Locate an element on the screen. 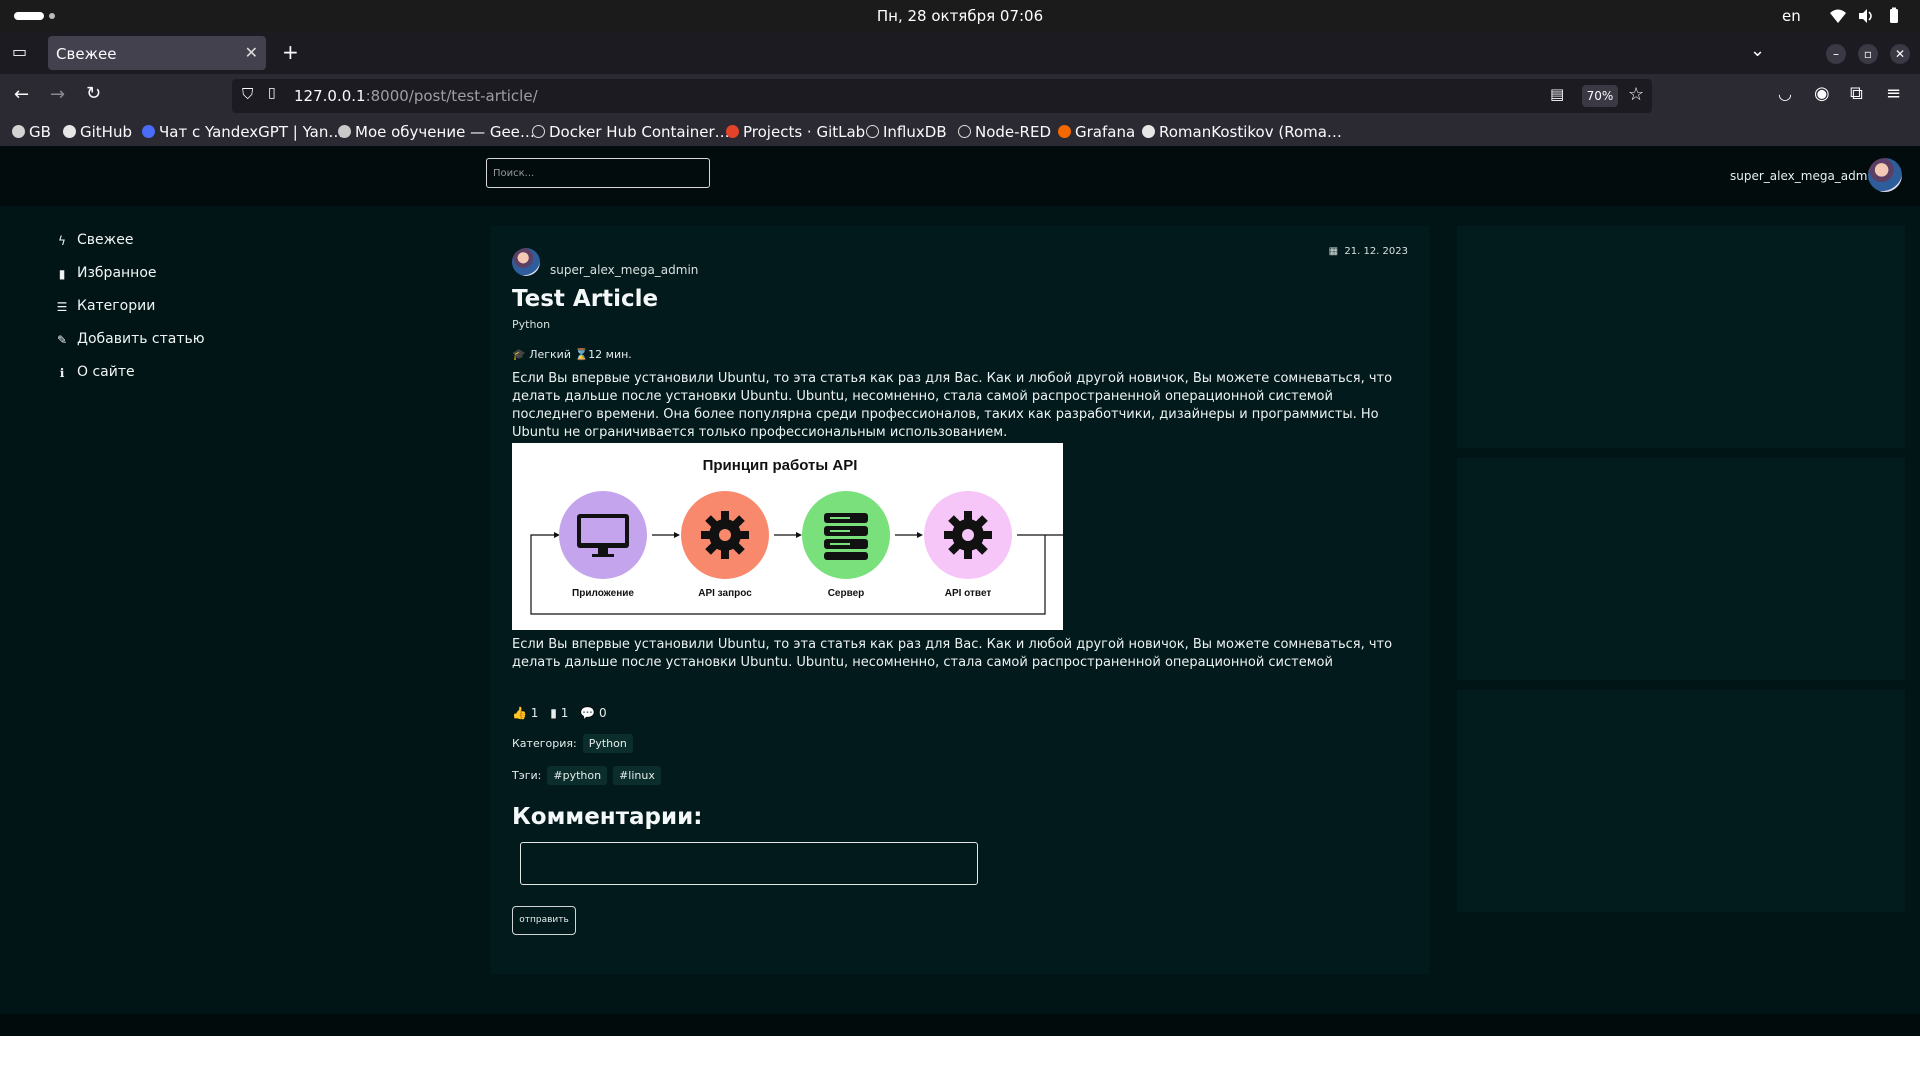 This screenshot has height=1080, width=1920. battery-icon is located at coordinates (1894, 16).